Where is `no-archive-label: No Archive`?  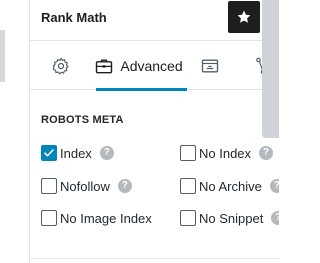
no-archive-label: No Archive is located at coordinates (230, 186).